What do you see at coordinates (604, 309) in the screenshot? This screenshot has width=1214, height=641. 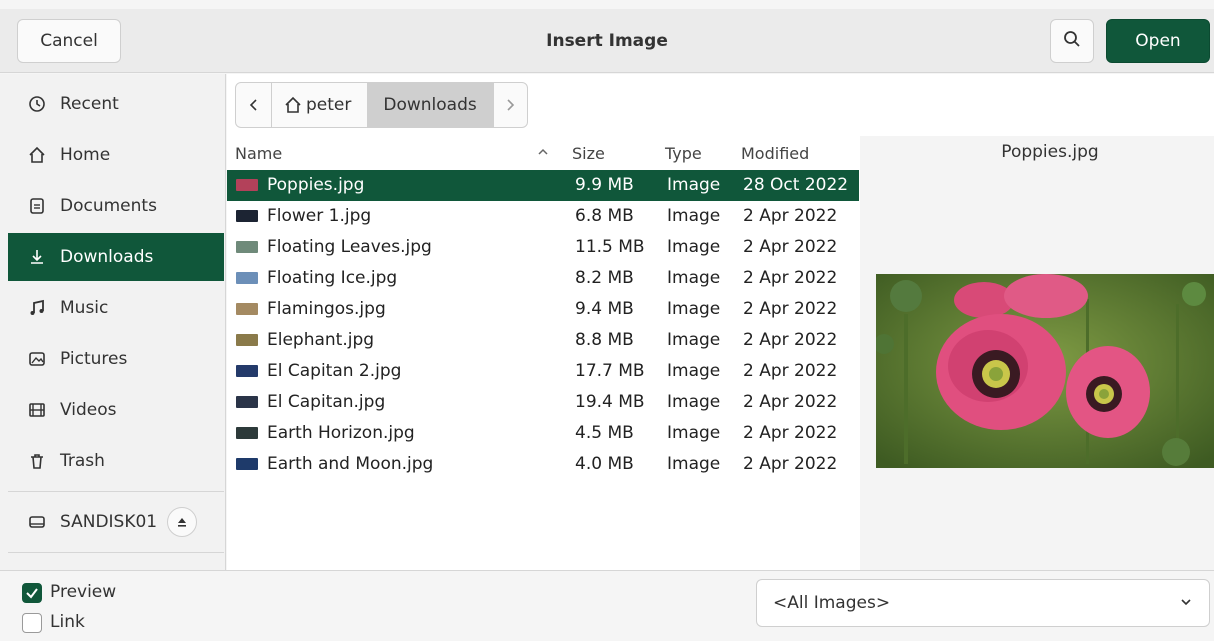 I see `file-size: 9.4 MB` at bounding box center [604, 309].